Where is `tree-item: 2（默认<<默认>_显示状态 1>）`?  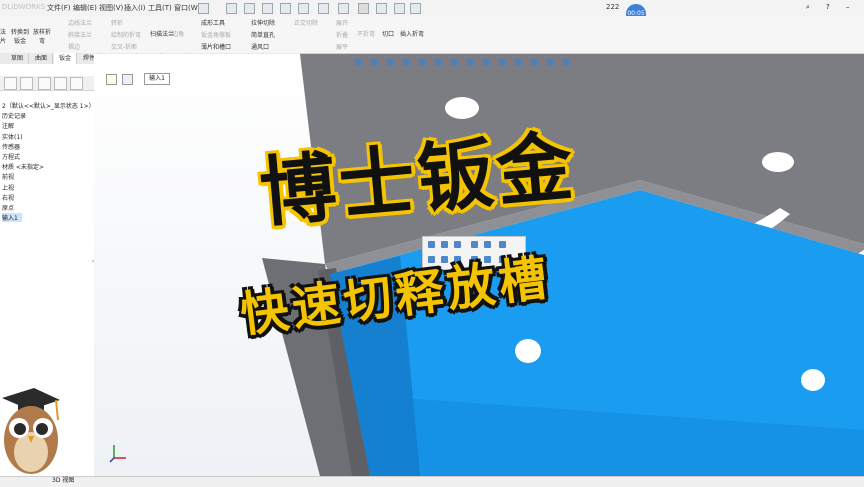 tree-item: 2（默认<<默认>_显示状态 1>） is located at coordinates (48, 105).